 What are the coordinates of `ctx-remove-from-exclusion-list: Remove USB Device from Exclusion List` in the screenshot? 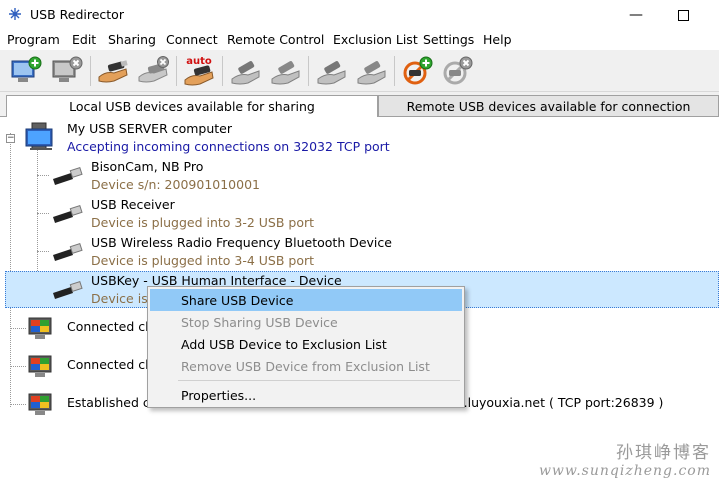 It's located at (306, 366).